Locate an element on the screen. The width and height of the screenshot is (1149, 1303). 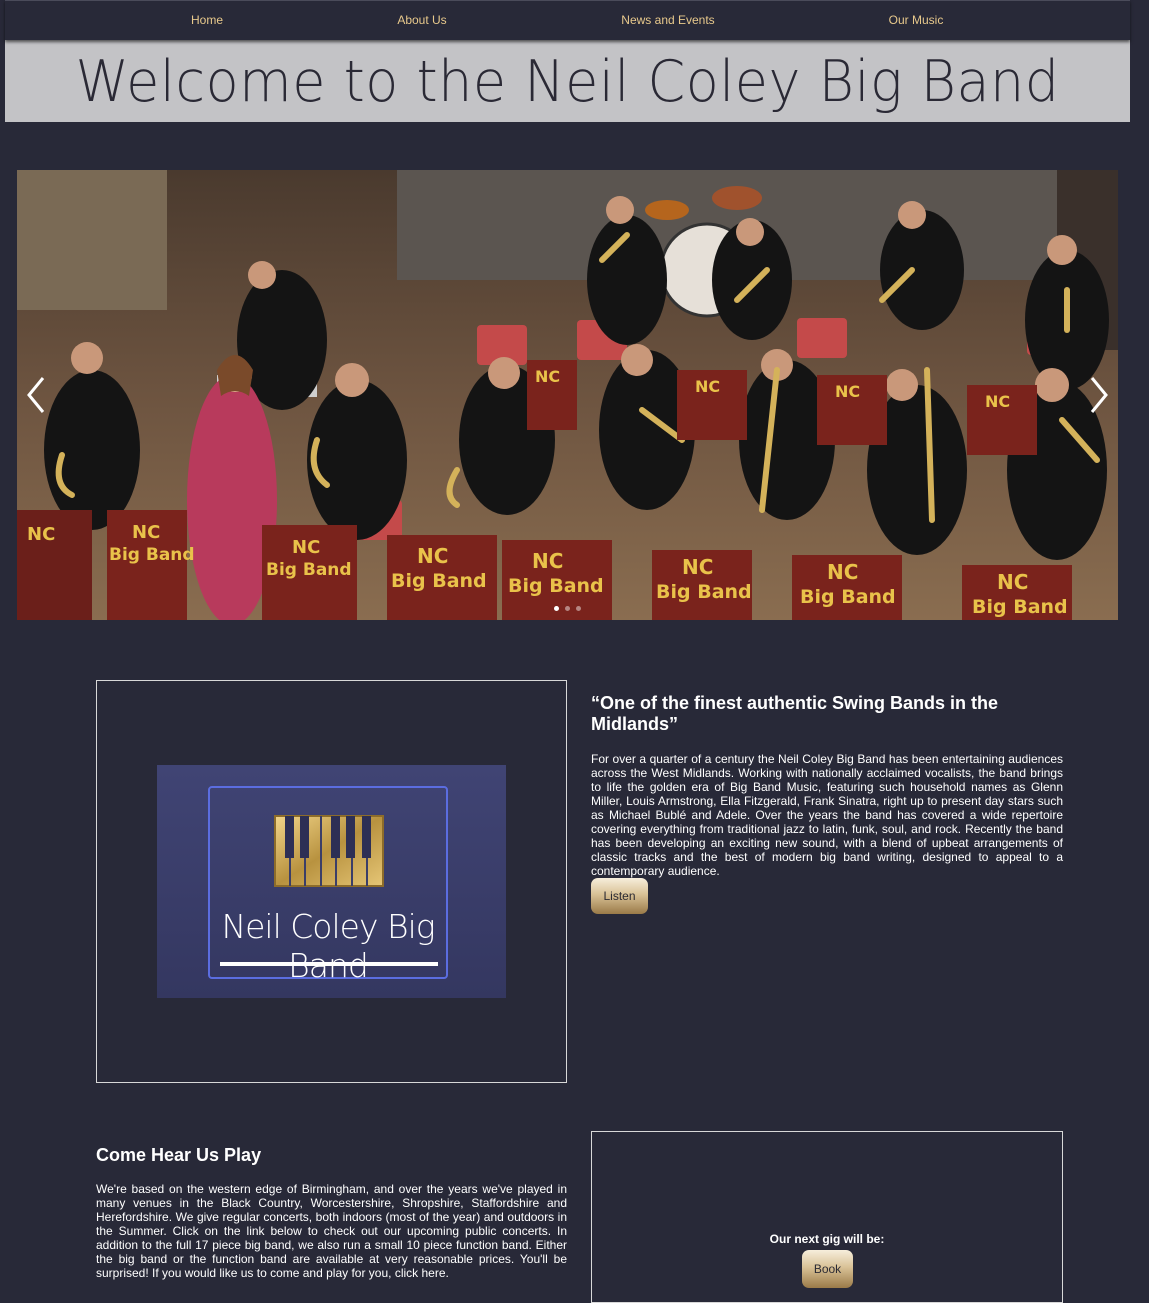
carousel-indicators is located at coordinates (567, 608).